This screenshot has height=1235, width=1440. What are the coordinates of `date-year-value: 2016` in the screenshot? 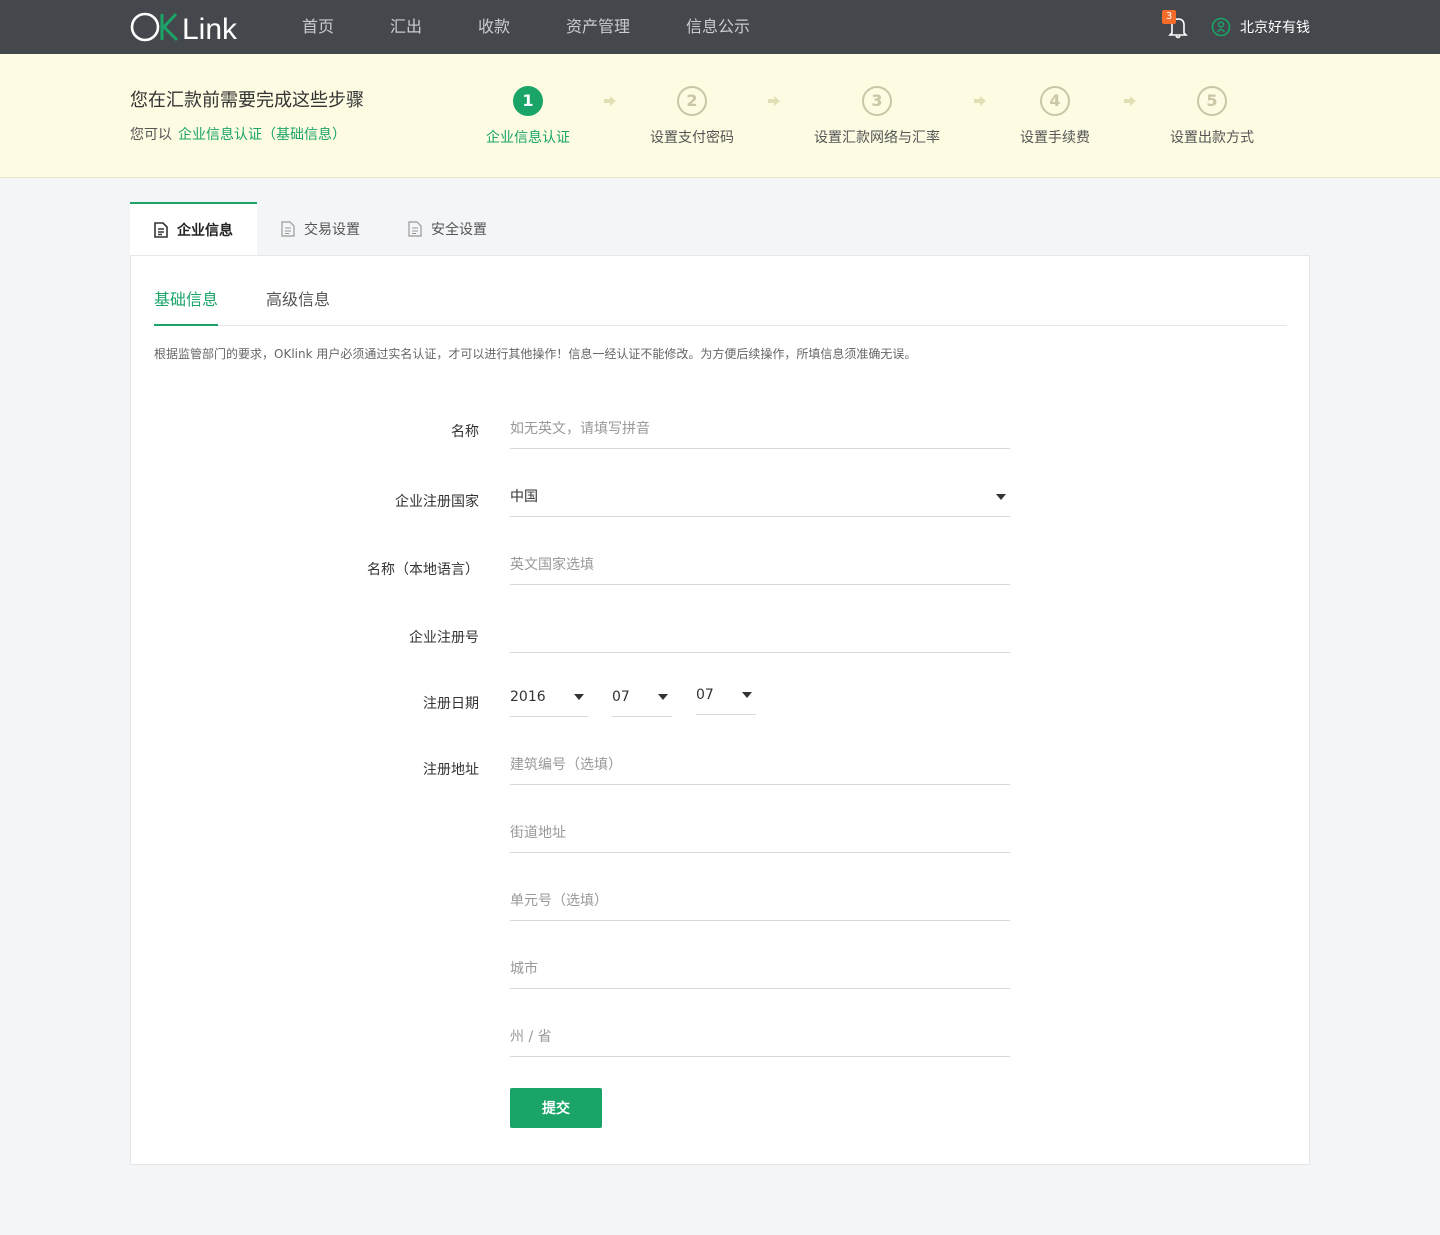 It's located at (528, 697).